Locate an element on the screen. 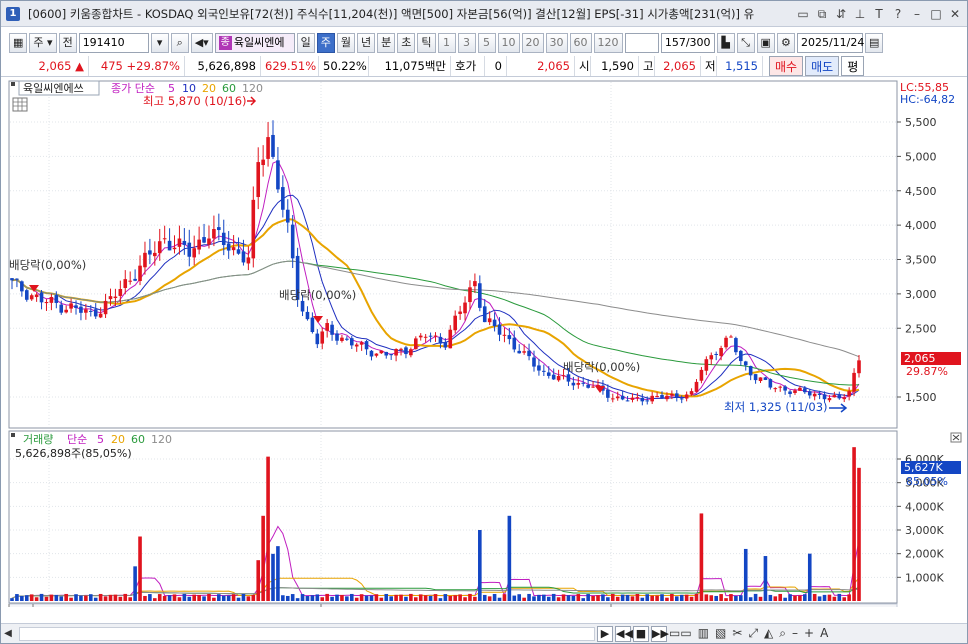  grid-menu-icon: ▦ is located at coordinates (18, 43).